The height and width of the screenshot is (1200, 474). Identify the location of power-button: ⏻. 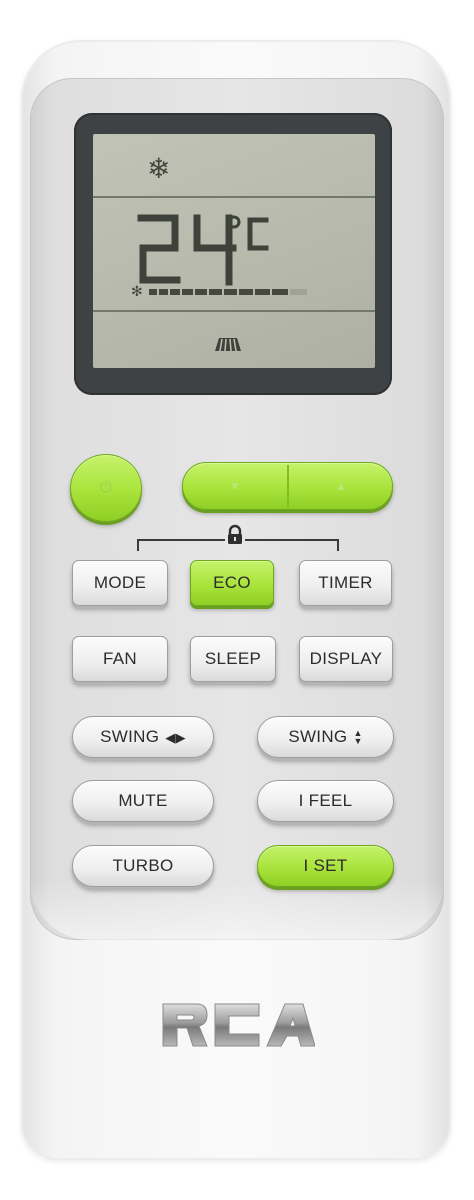
(106, 488).